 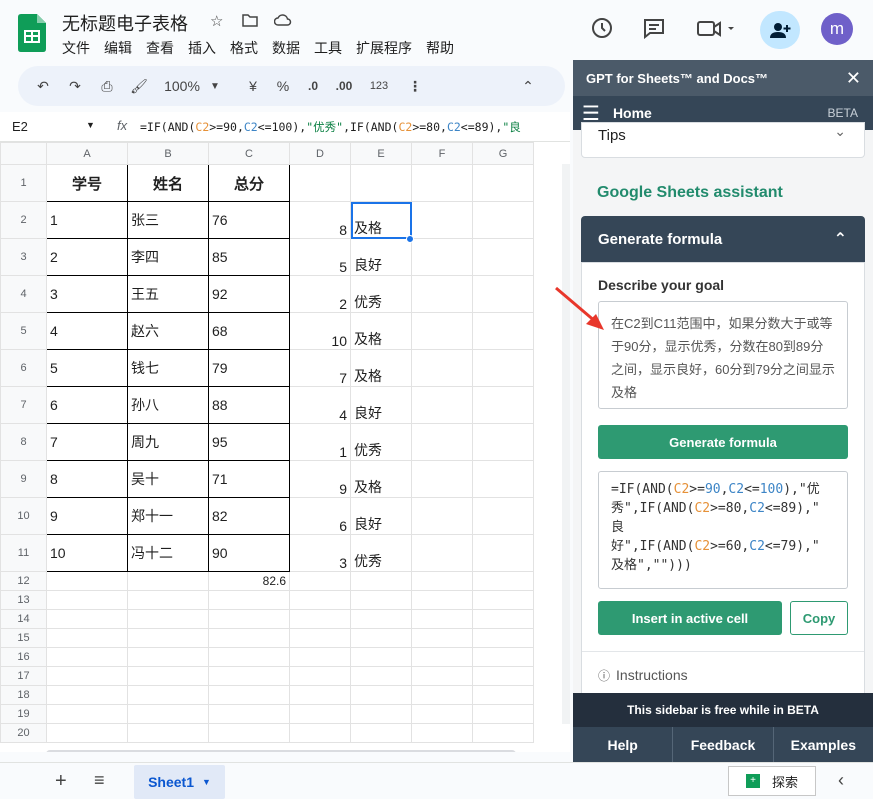 I want to click on cell-score: 95, so click(x=249, y=442).